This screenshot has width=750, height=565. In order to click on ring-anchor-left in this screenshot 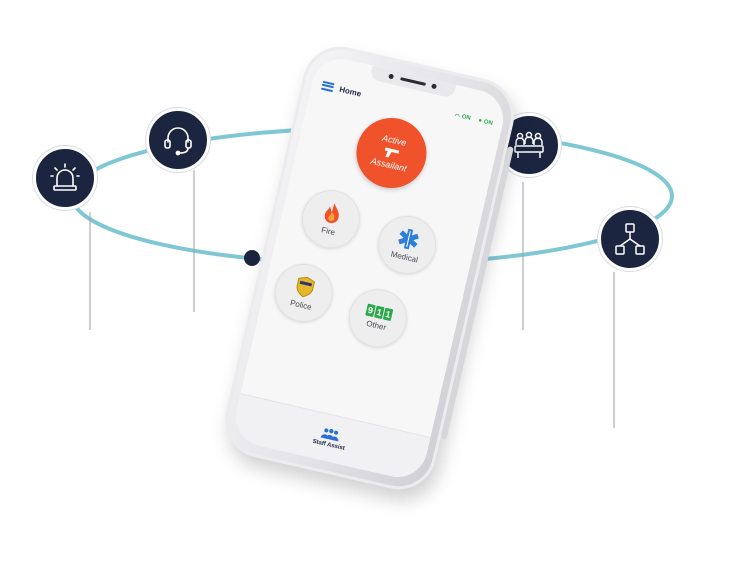, I will do `click(252, 258)`.